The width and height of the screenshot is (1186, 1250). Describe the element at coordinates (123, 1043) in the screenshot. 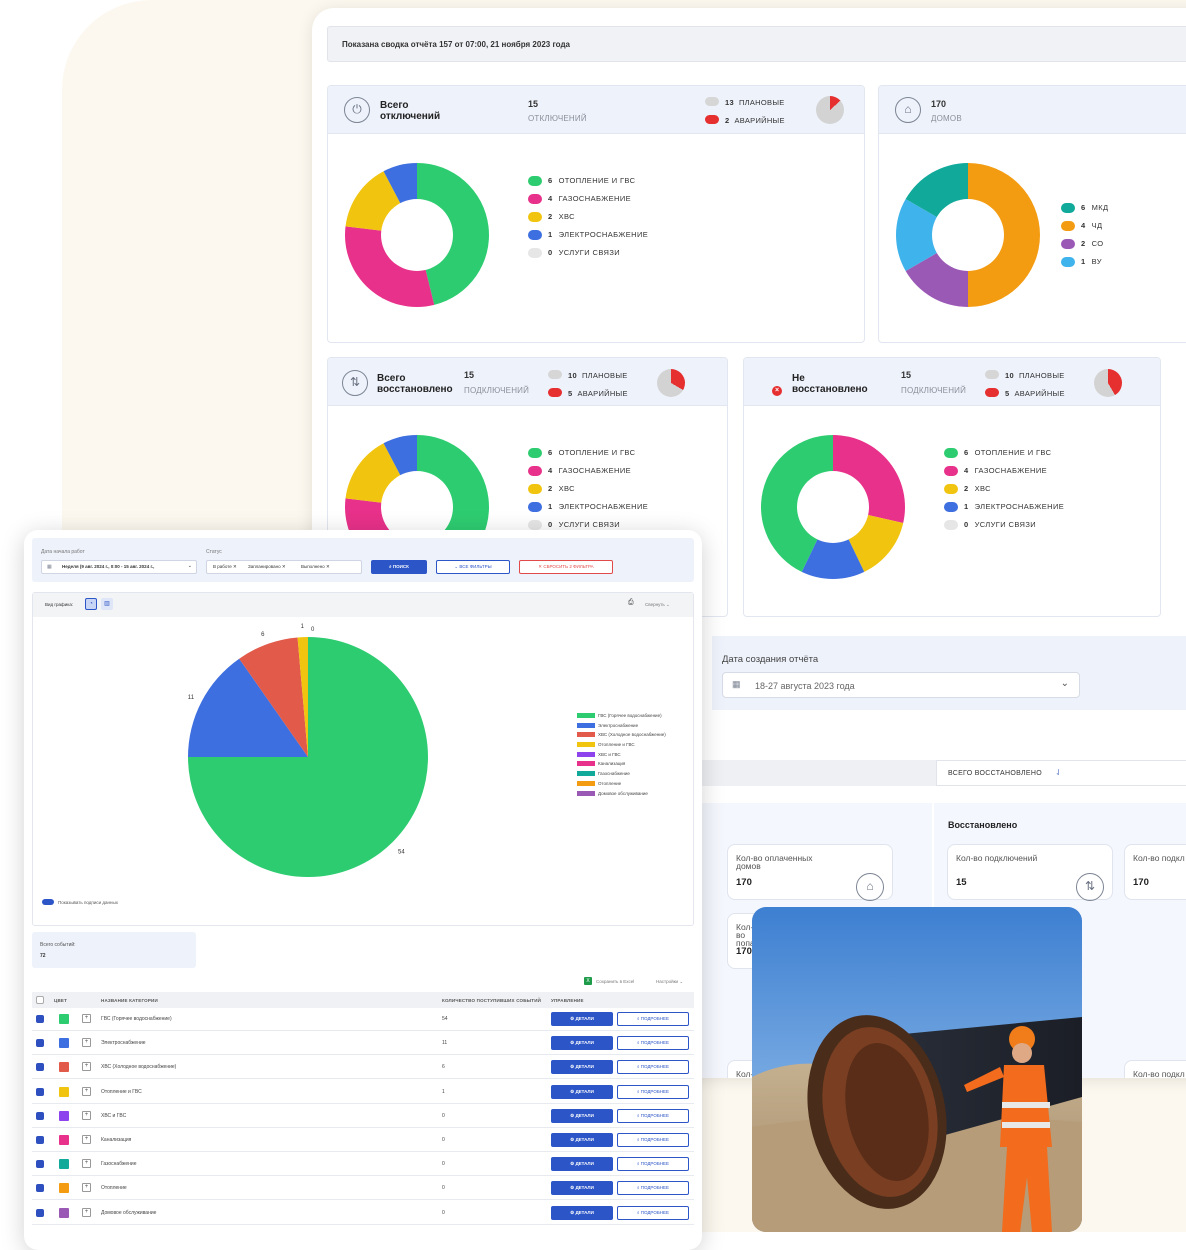

I see `category-name: Электроснабжение` at that location.